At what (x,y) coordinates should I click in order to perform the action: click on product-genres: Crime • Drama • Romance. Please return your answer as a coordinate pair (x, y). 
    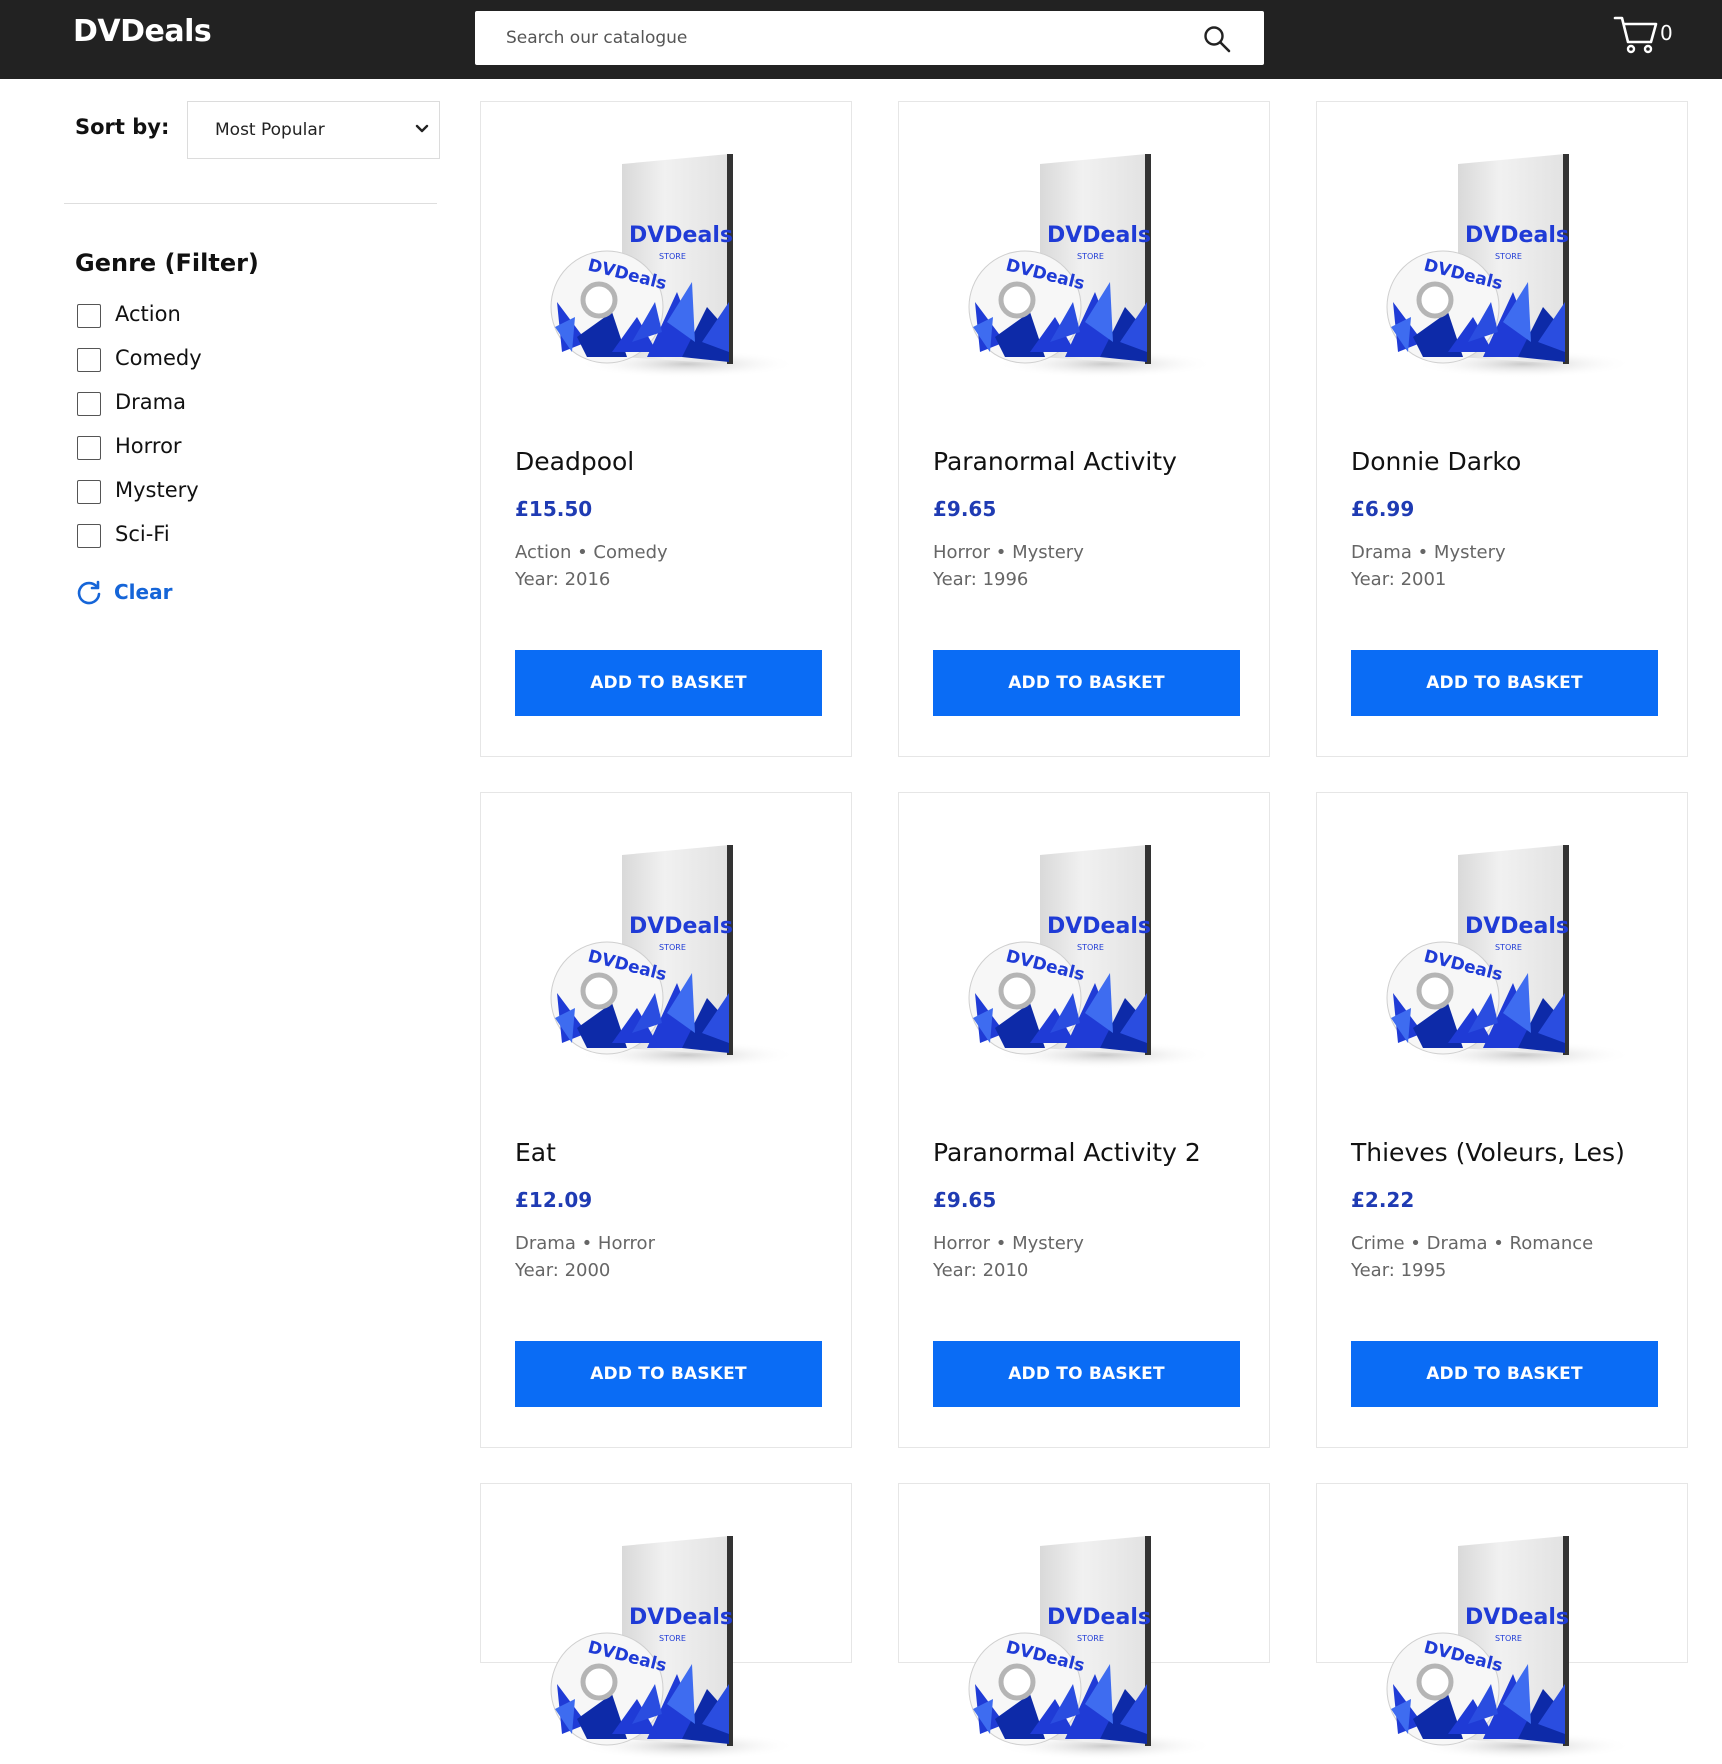
    Looking at the image, I should click on (1472, 1243).